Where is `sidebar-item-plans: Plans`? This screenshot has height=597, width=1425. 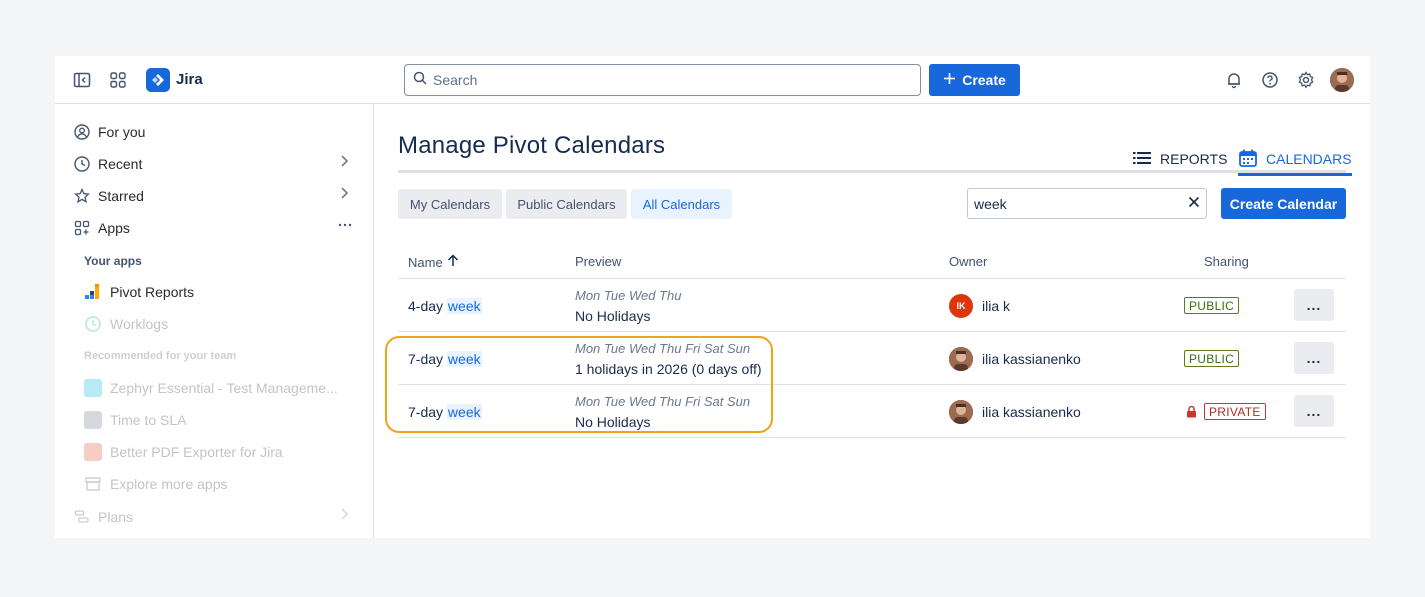
sidebar-item-plans: Plans is located at coordinates (103, 517).